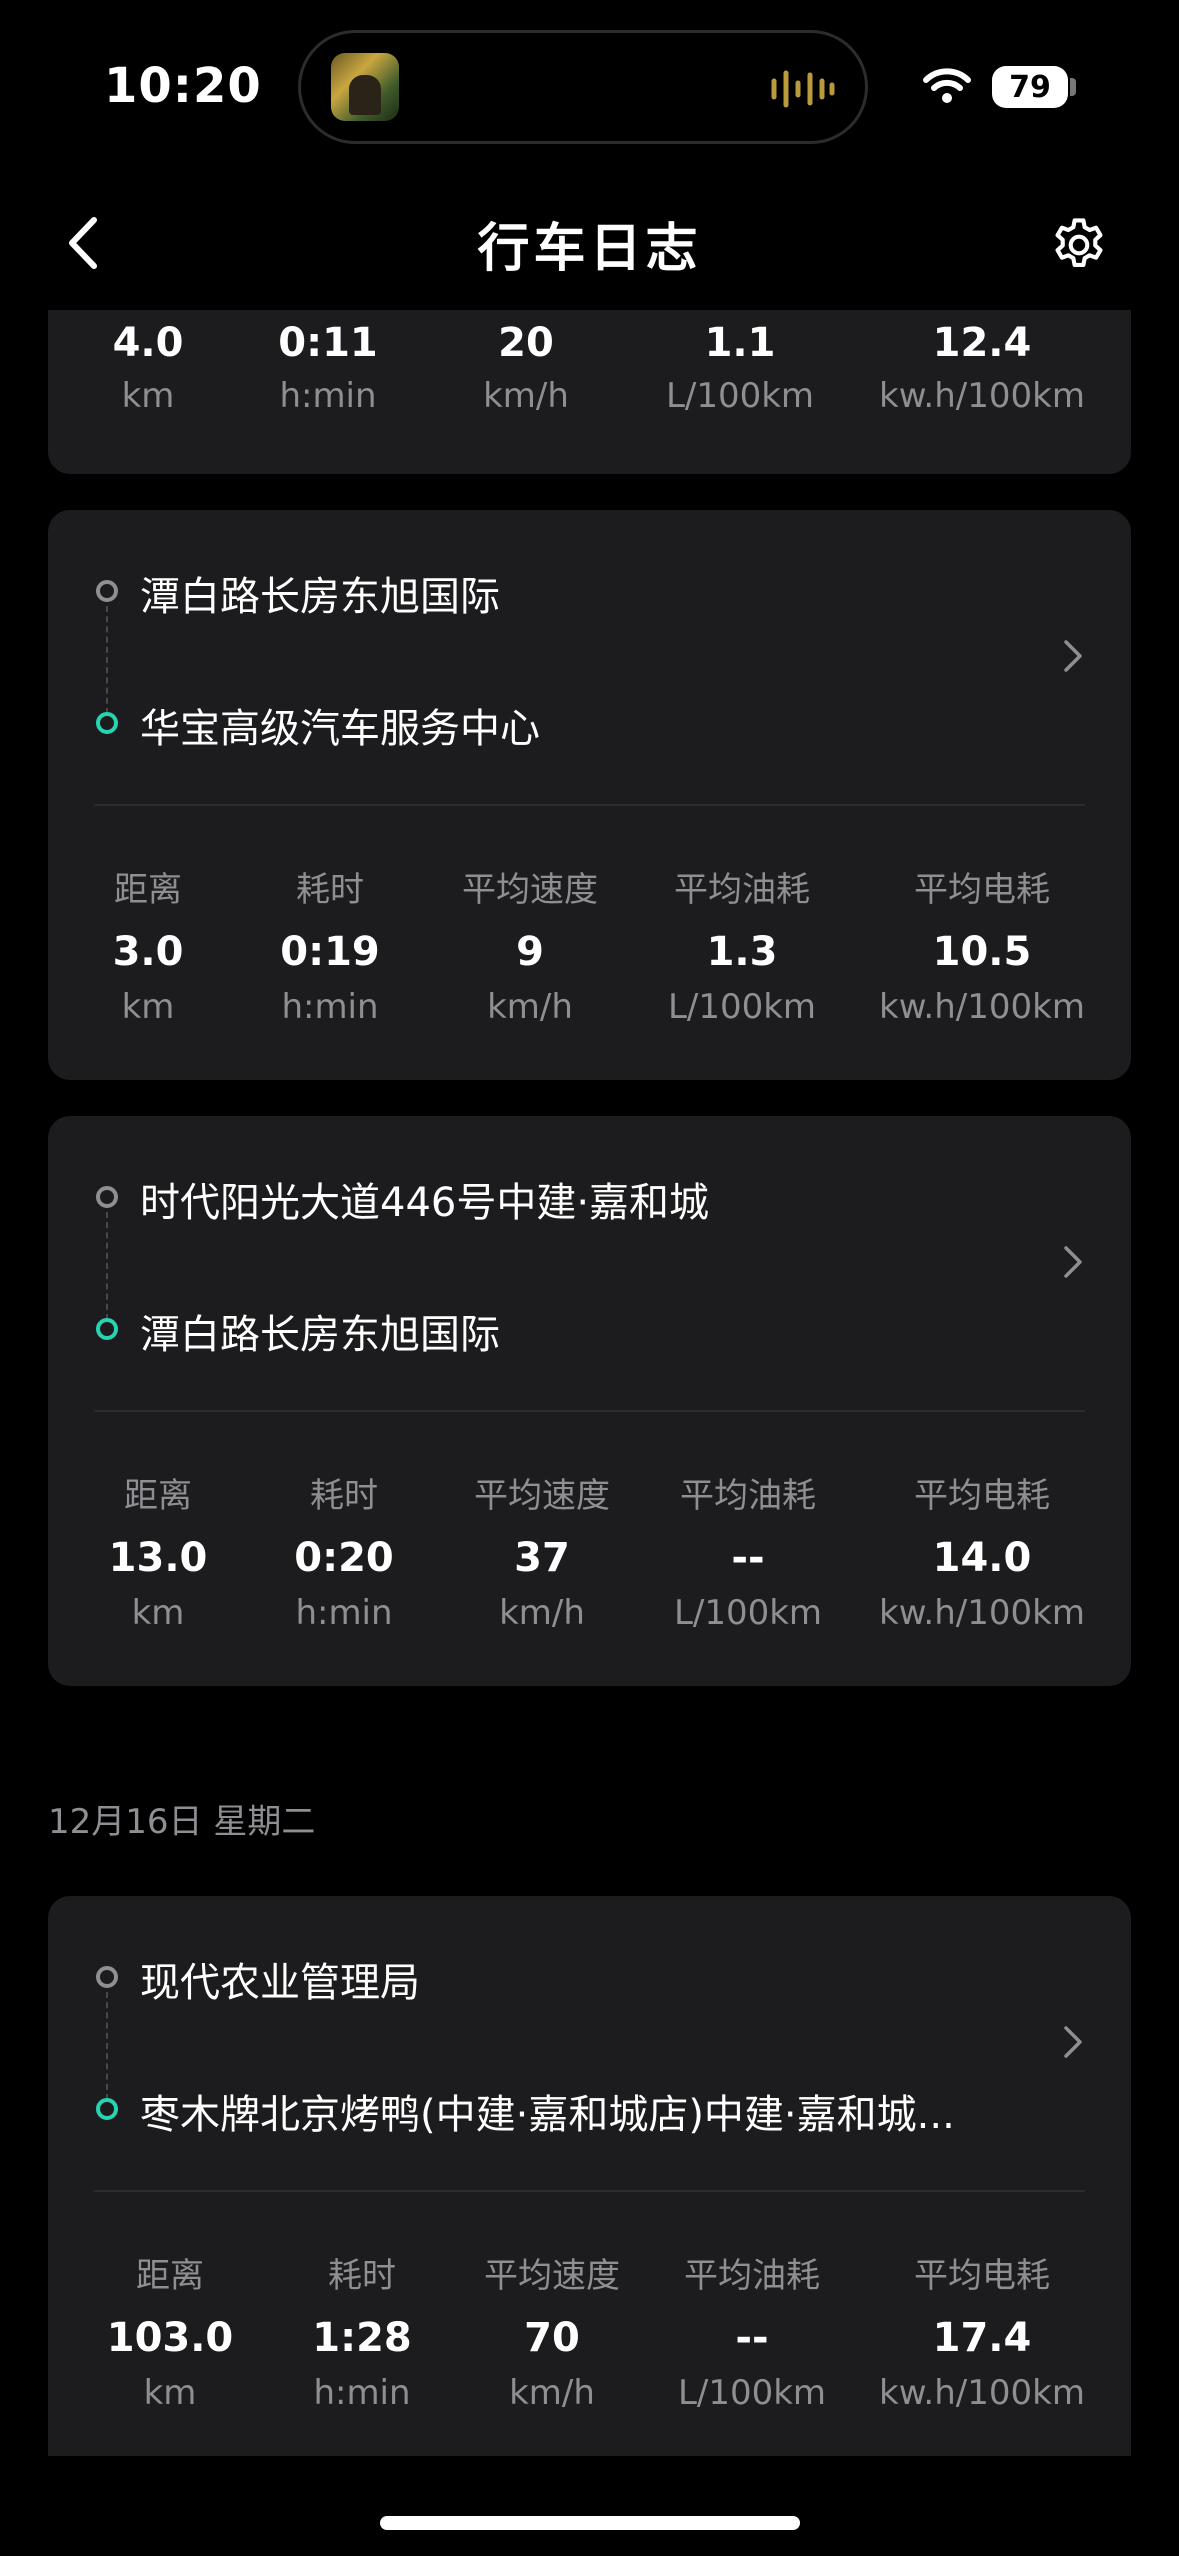  What do you see at coordinates (947, 85) in the screenshot?
I see `wifi-icon` at bounding box center [947, 85].